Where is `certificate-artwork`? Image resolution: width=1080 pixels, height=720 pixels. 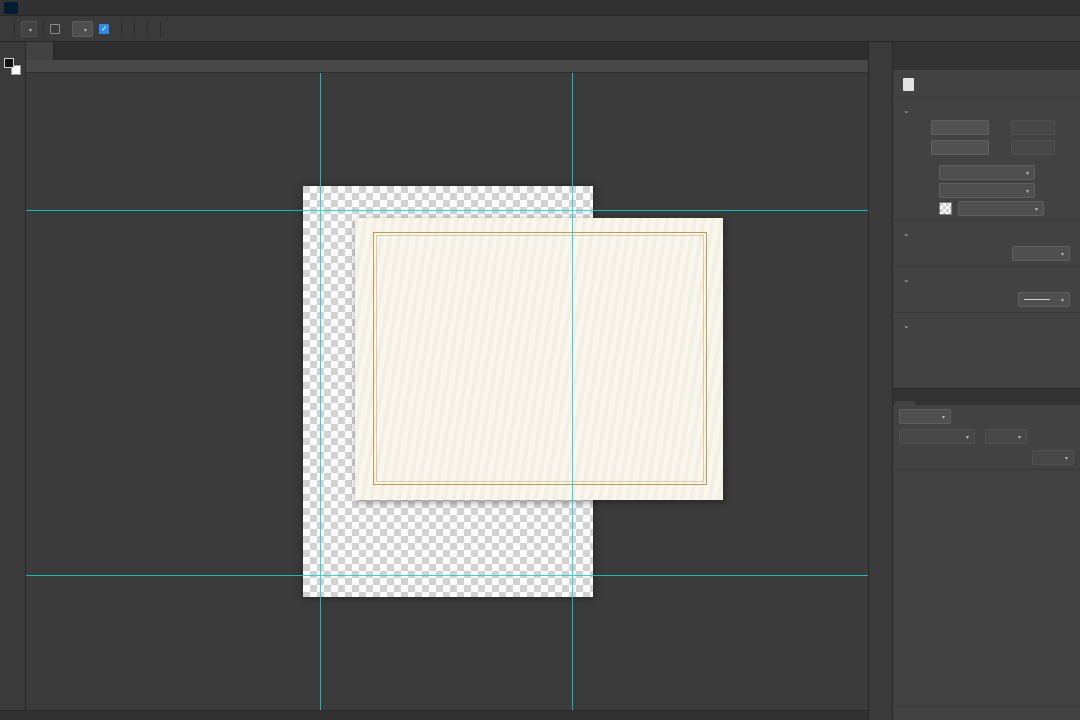
certificate-artwork is located at coordinates (539, 359).